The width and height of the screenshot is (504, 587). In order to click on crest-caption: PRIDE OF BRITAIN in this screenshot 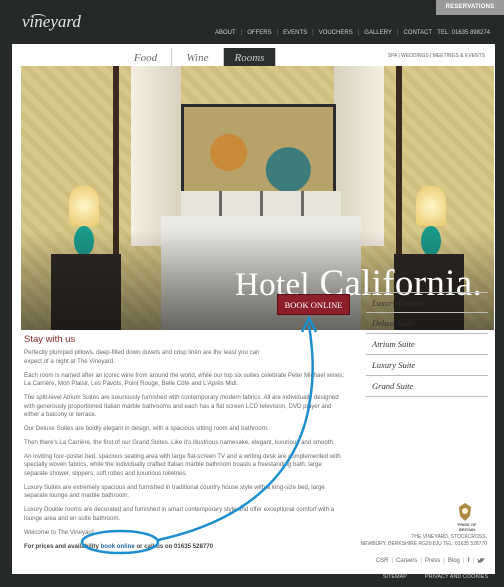, I will do `click(467, 527)`.